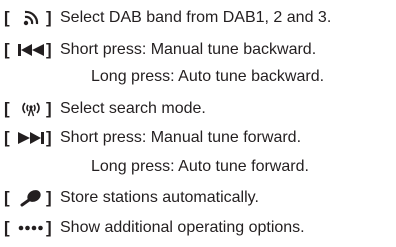 Image resolution: width=396 pixels, height=247 pixels. Describe the element at coordinates (133, 108) in the screenshot. I see `item-description: Select search mode.` at that location.